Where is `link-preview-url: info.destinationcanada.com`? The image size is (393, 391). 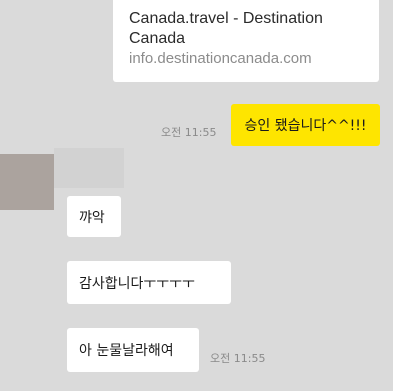 link-preview-url: info.destinationcanada.com is located at coordinates (220, 58).